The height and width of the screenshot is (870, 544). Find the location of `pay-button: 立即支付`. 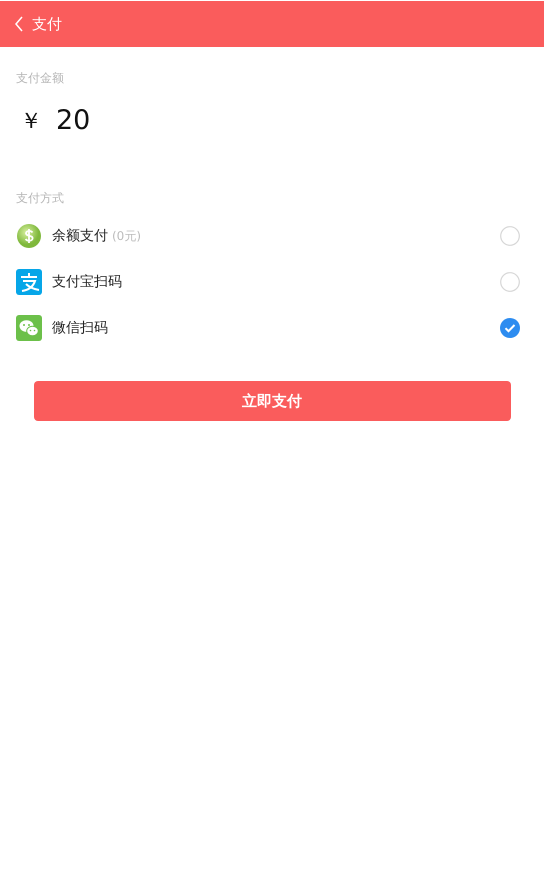

pay-button: 立即支付 is located at coordinates (272, 401).